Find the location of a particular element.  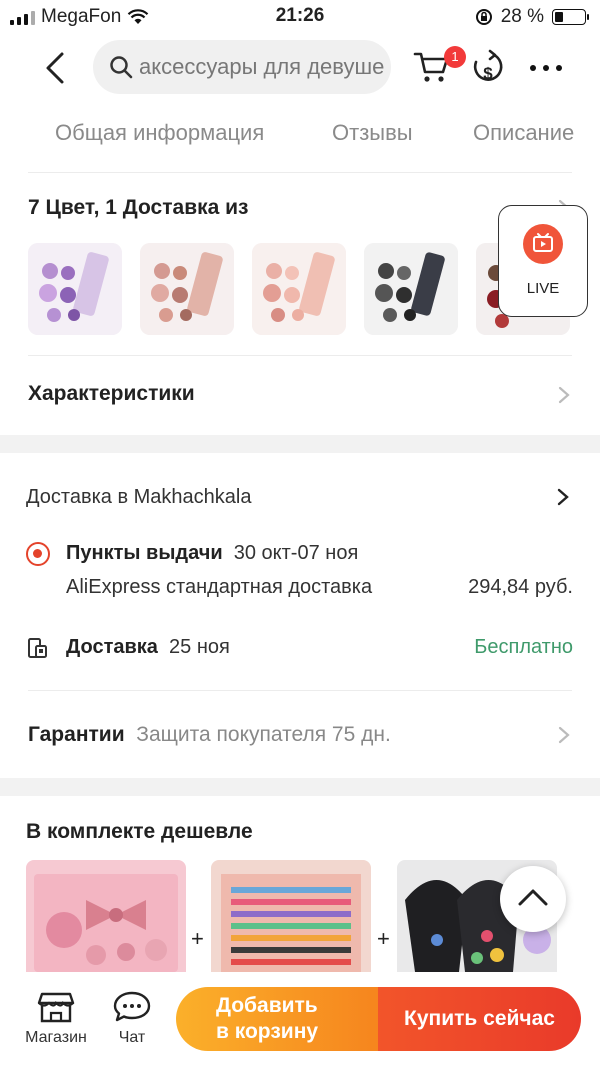

courier-date: 25 ноя is located at coordinates (199, 647).